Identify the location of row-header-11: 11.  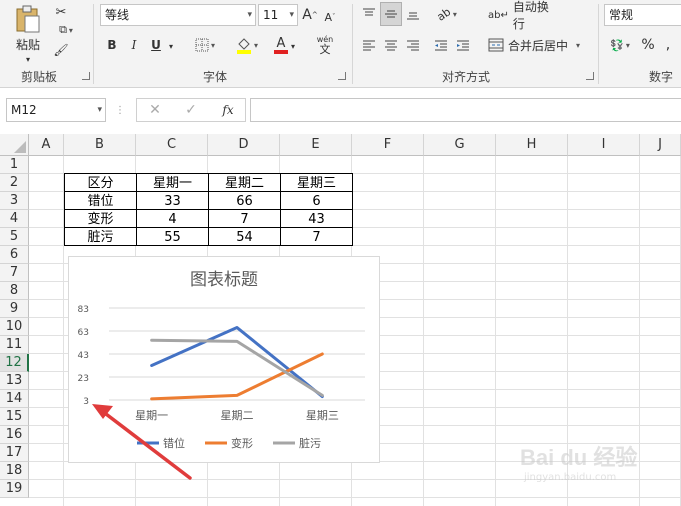
(14, 345).